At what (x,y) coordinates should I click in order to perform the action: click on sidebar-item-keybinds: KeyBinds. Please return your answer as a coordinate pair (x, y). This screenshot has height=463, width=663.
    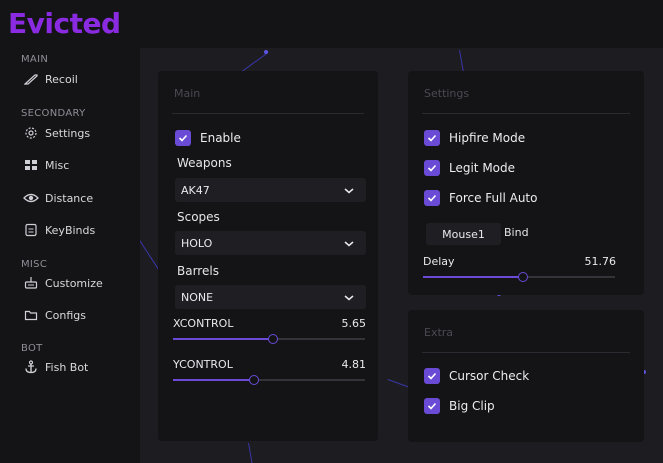
    Looking at the image, I should click on (59, 230).